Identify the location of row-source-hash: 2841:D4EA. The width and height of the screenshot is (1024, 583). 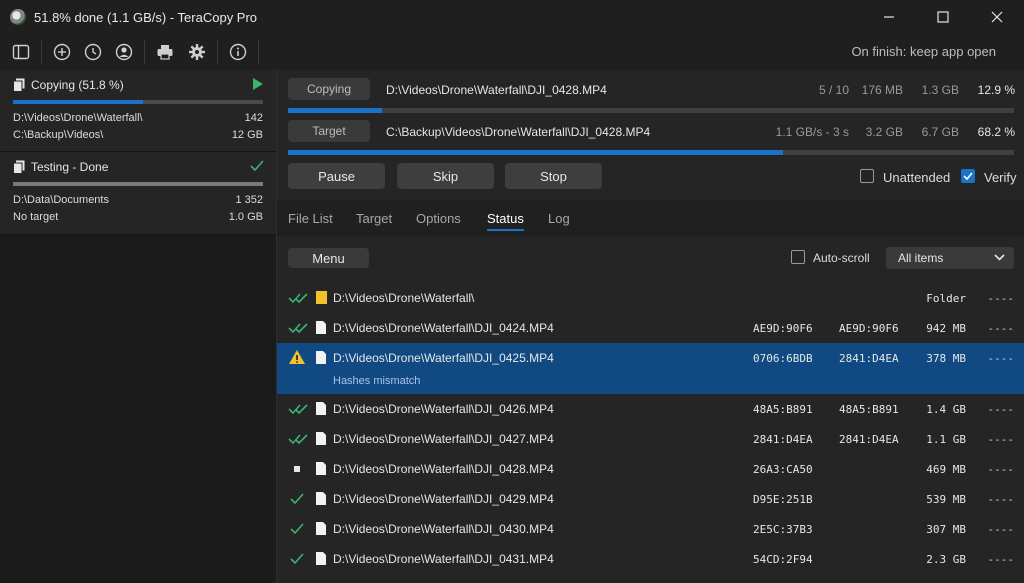
(783, 439).